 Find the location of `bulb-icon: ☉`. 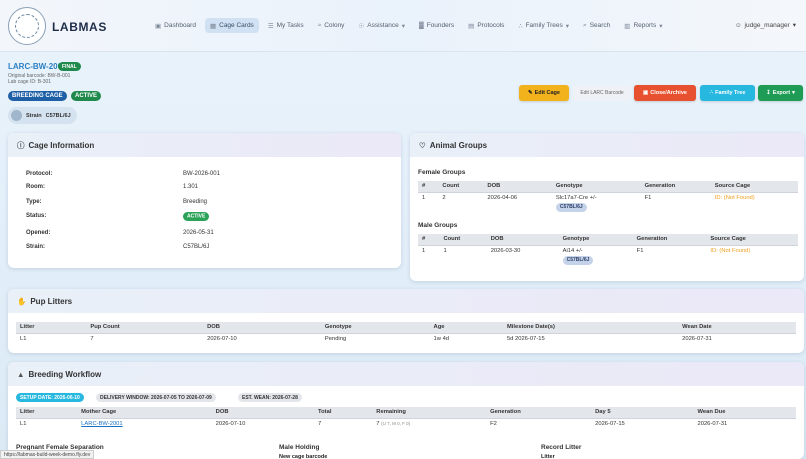

bulb-icon: ☉ is located at coordinates (361, 26).